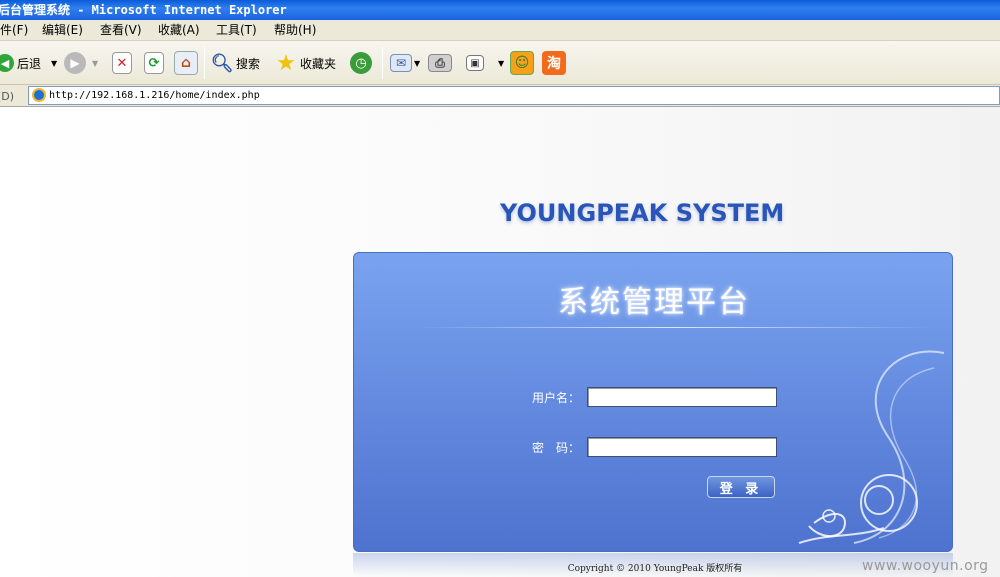  I want to click on stop-icon: ✕, so click(122, 63).